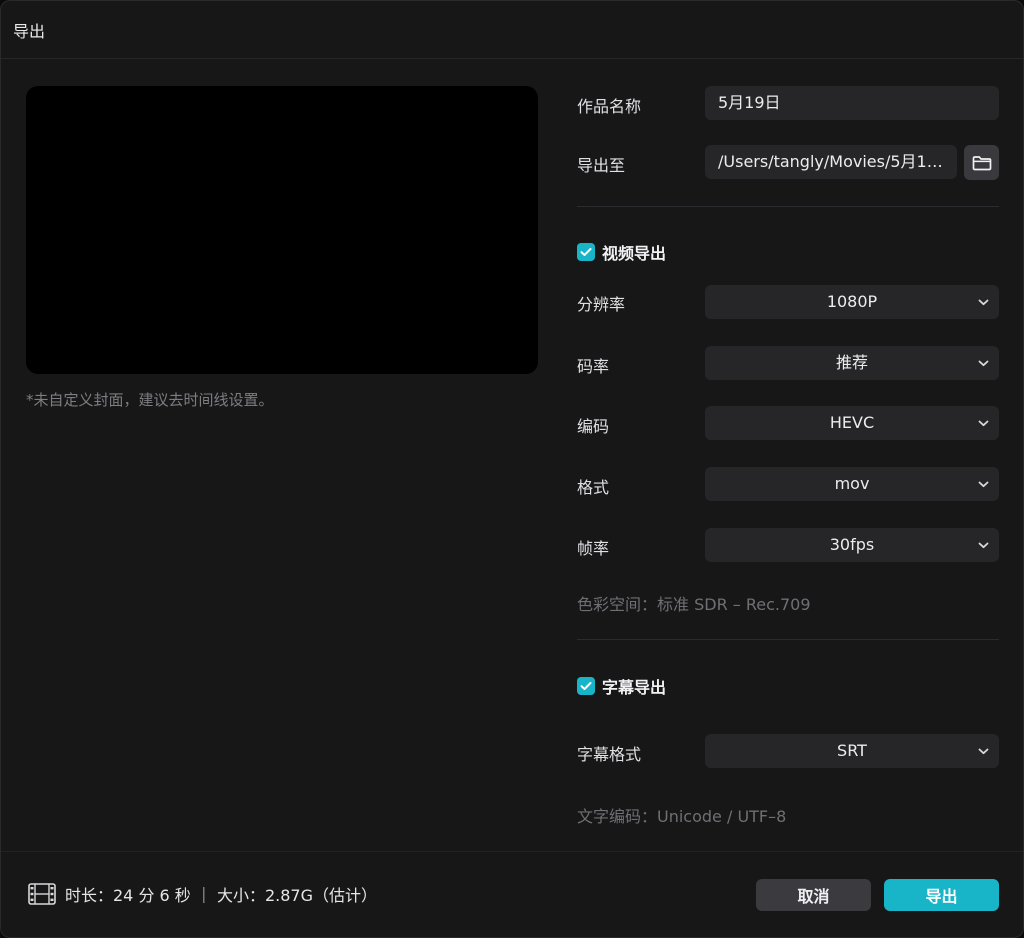  What do you see at coordinates (29, 31) in the screenshot?
I see `dialog-title: 导出` at bounding box center [29, 31].